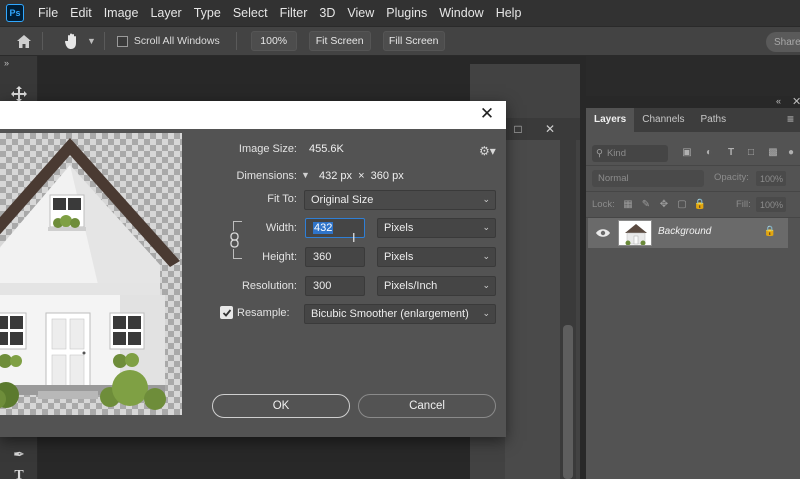  I want to click on lock-label: Lock:, so click(603, 204).